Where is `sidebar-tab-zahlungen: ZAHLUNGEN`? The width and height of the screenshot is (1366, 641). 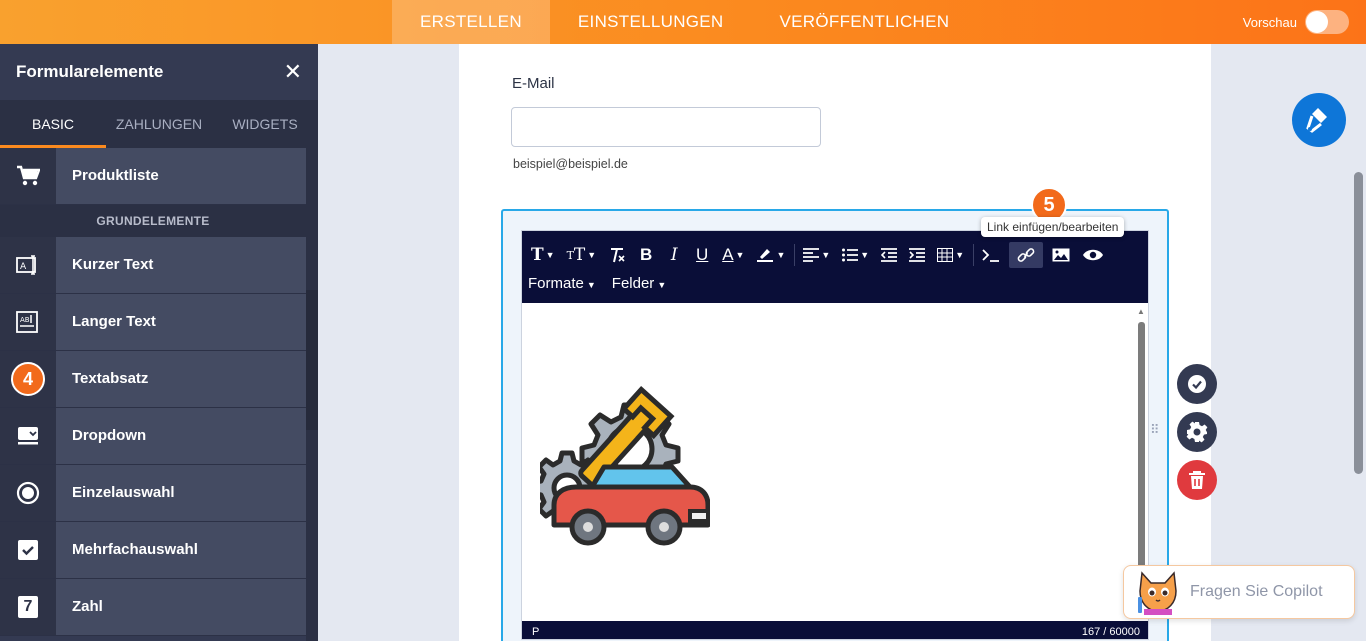
sidebar-tab-zahlungen: ZAHLUNGEN is located at coordinates (159, 124).